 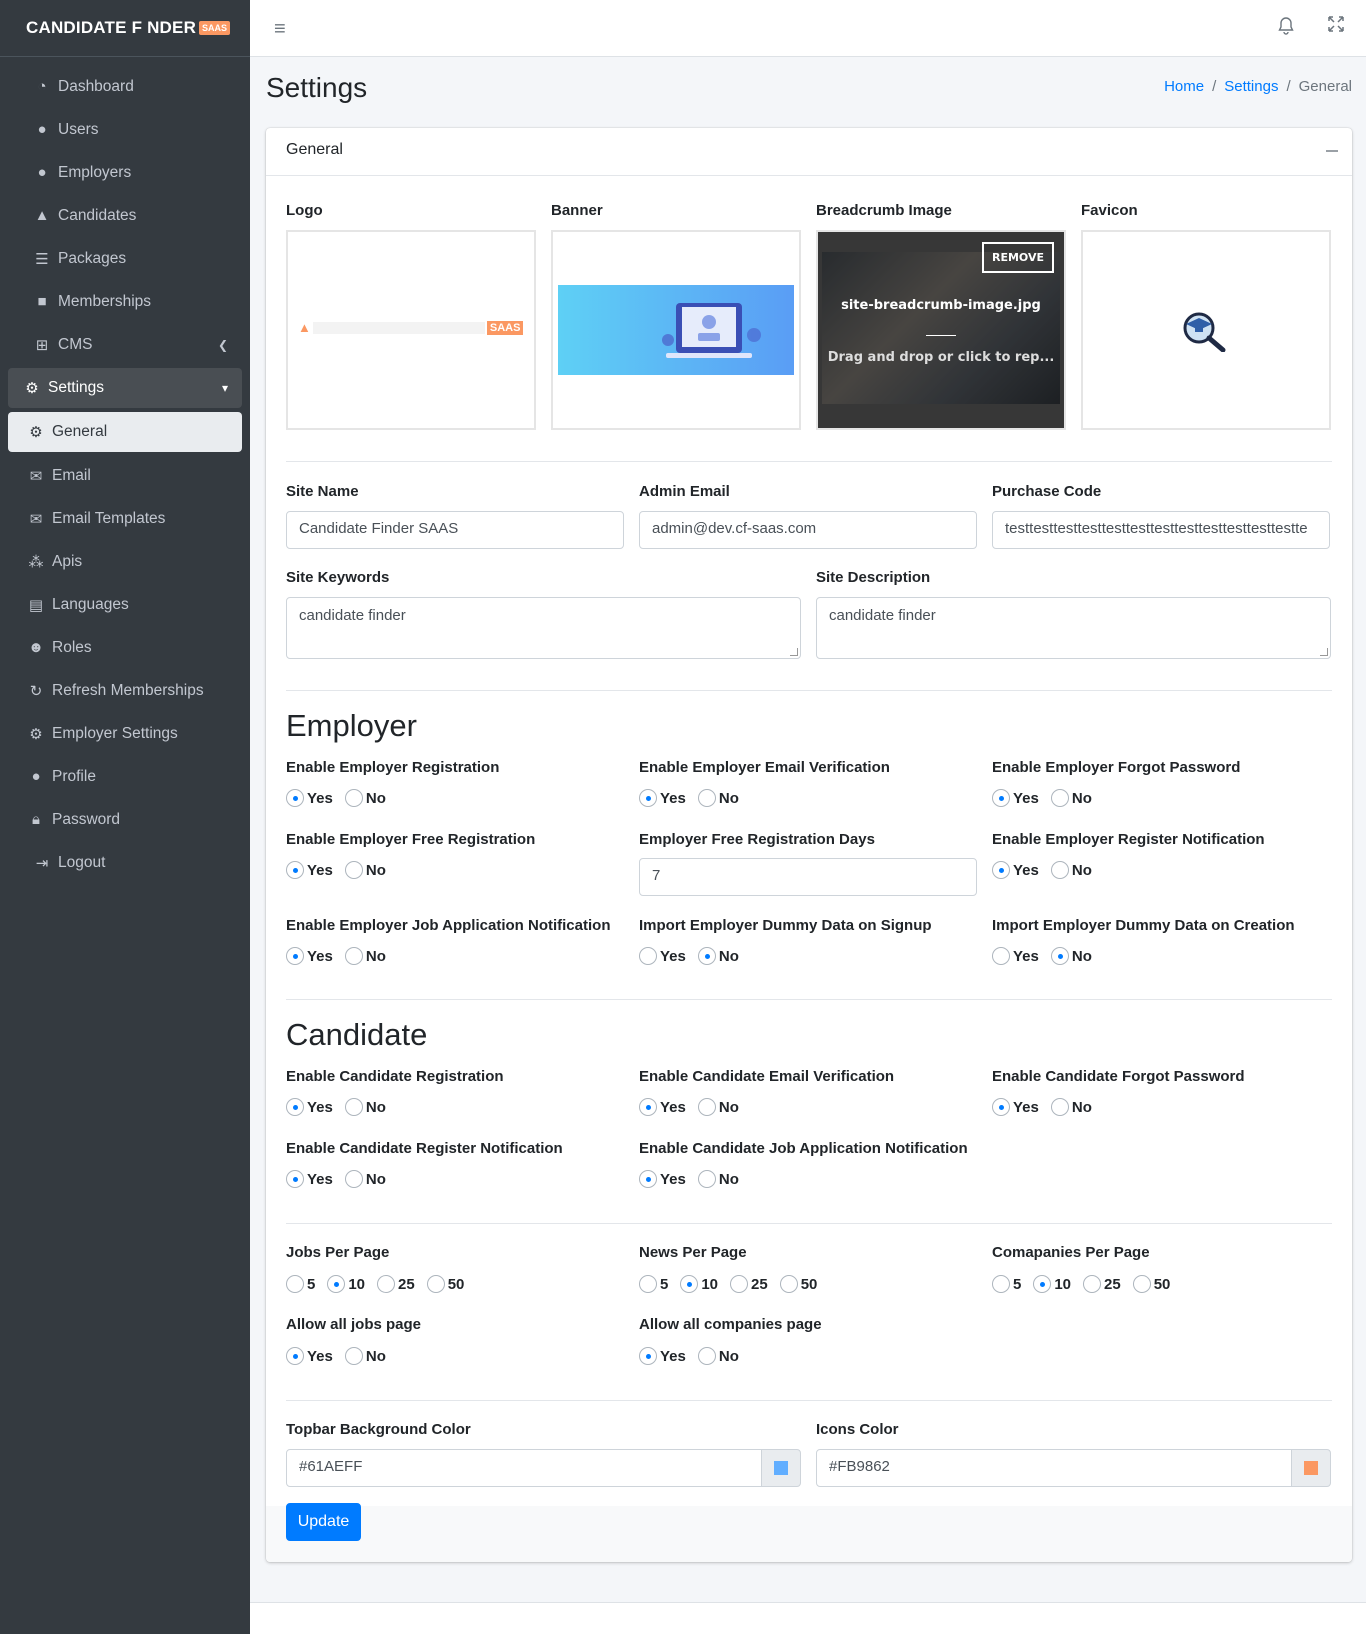 I want to click on icons-color-picker, so click(x=1311, y=1468).